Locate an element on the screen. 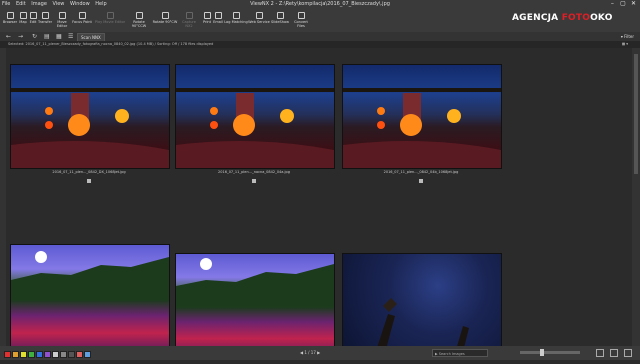 This screenshot has height=364, width=640. map-icon is located at coordinates (23, 15).